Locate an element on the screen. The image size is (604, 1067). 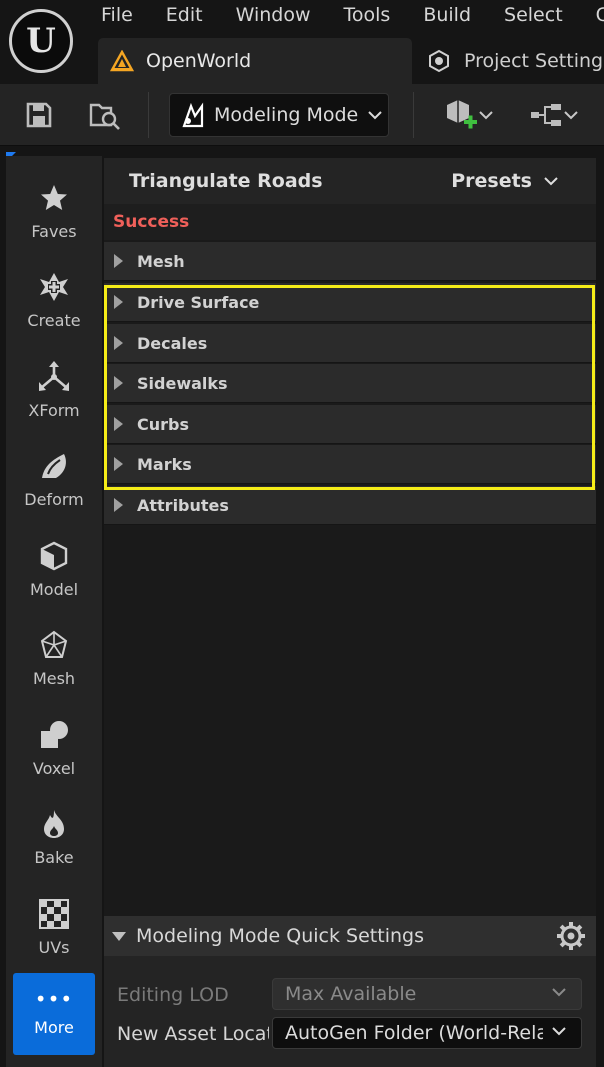
menu-window: Window is located at coordinates (273, 15).